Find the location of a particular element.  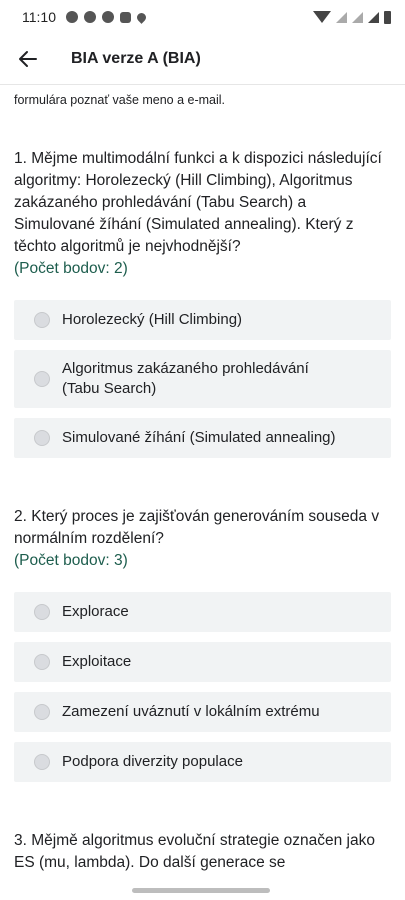

option-label: Podpora diverzity populace is located at coordinates (152, 761).